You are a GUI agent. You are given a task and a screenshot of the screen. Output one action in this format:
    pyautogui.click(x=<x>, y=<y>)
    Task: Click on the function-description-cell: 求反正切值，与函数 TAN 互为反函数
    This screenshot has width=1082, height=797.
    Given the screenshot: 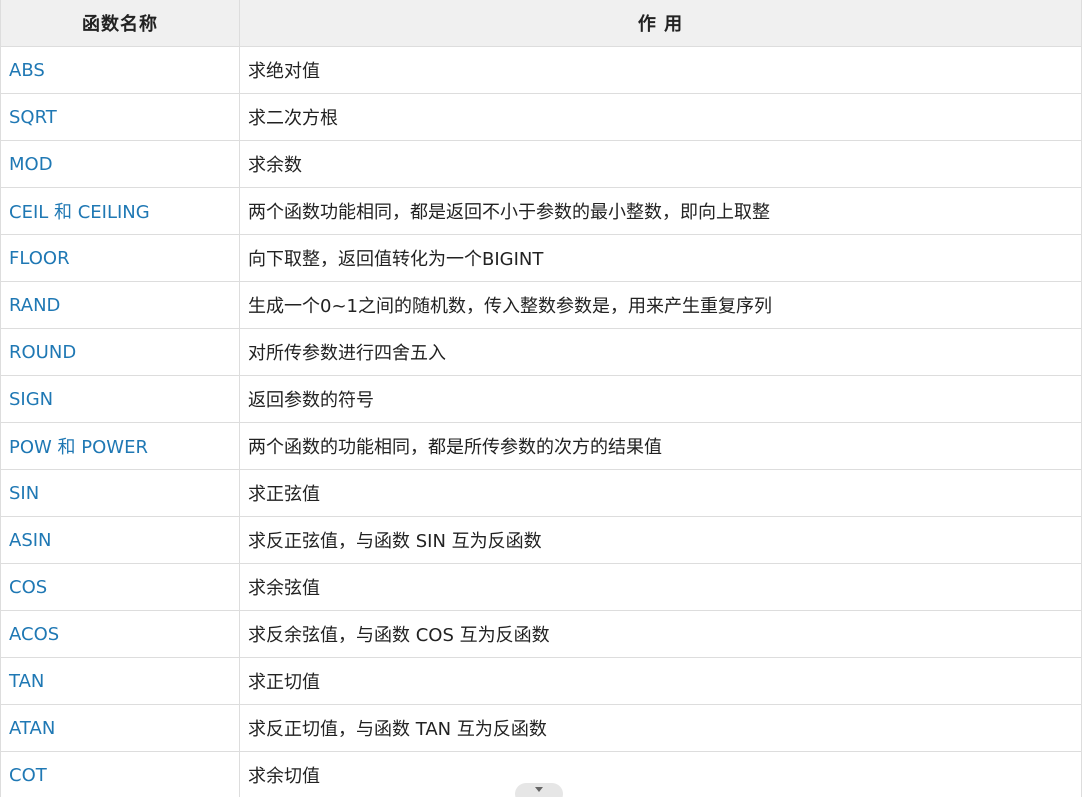 What is the action you would take?
    pyautogui.click(x=660, y=728)
    